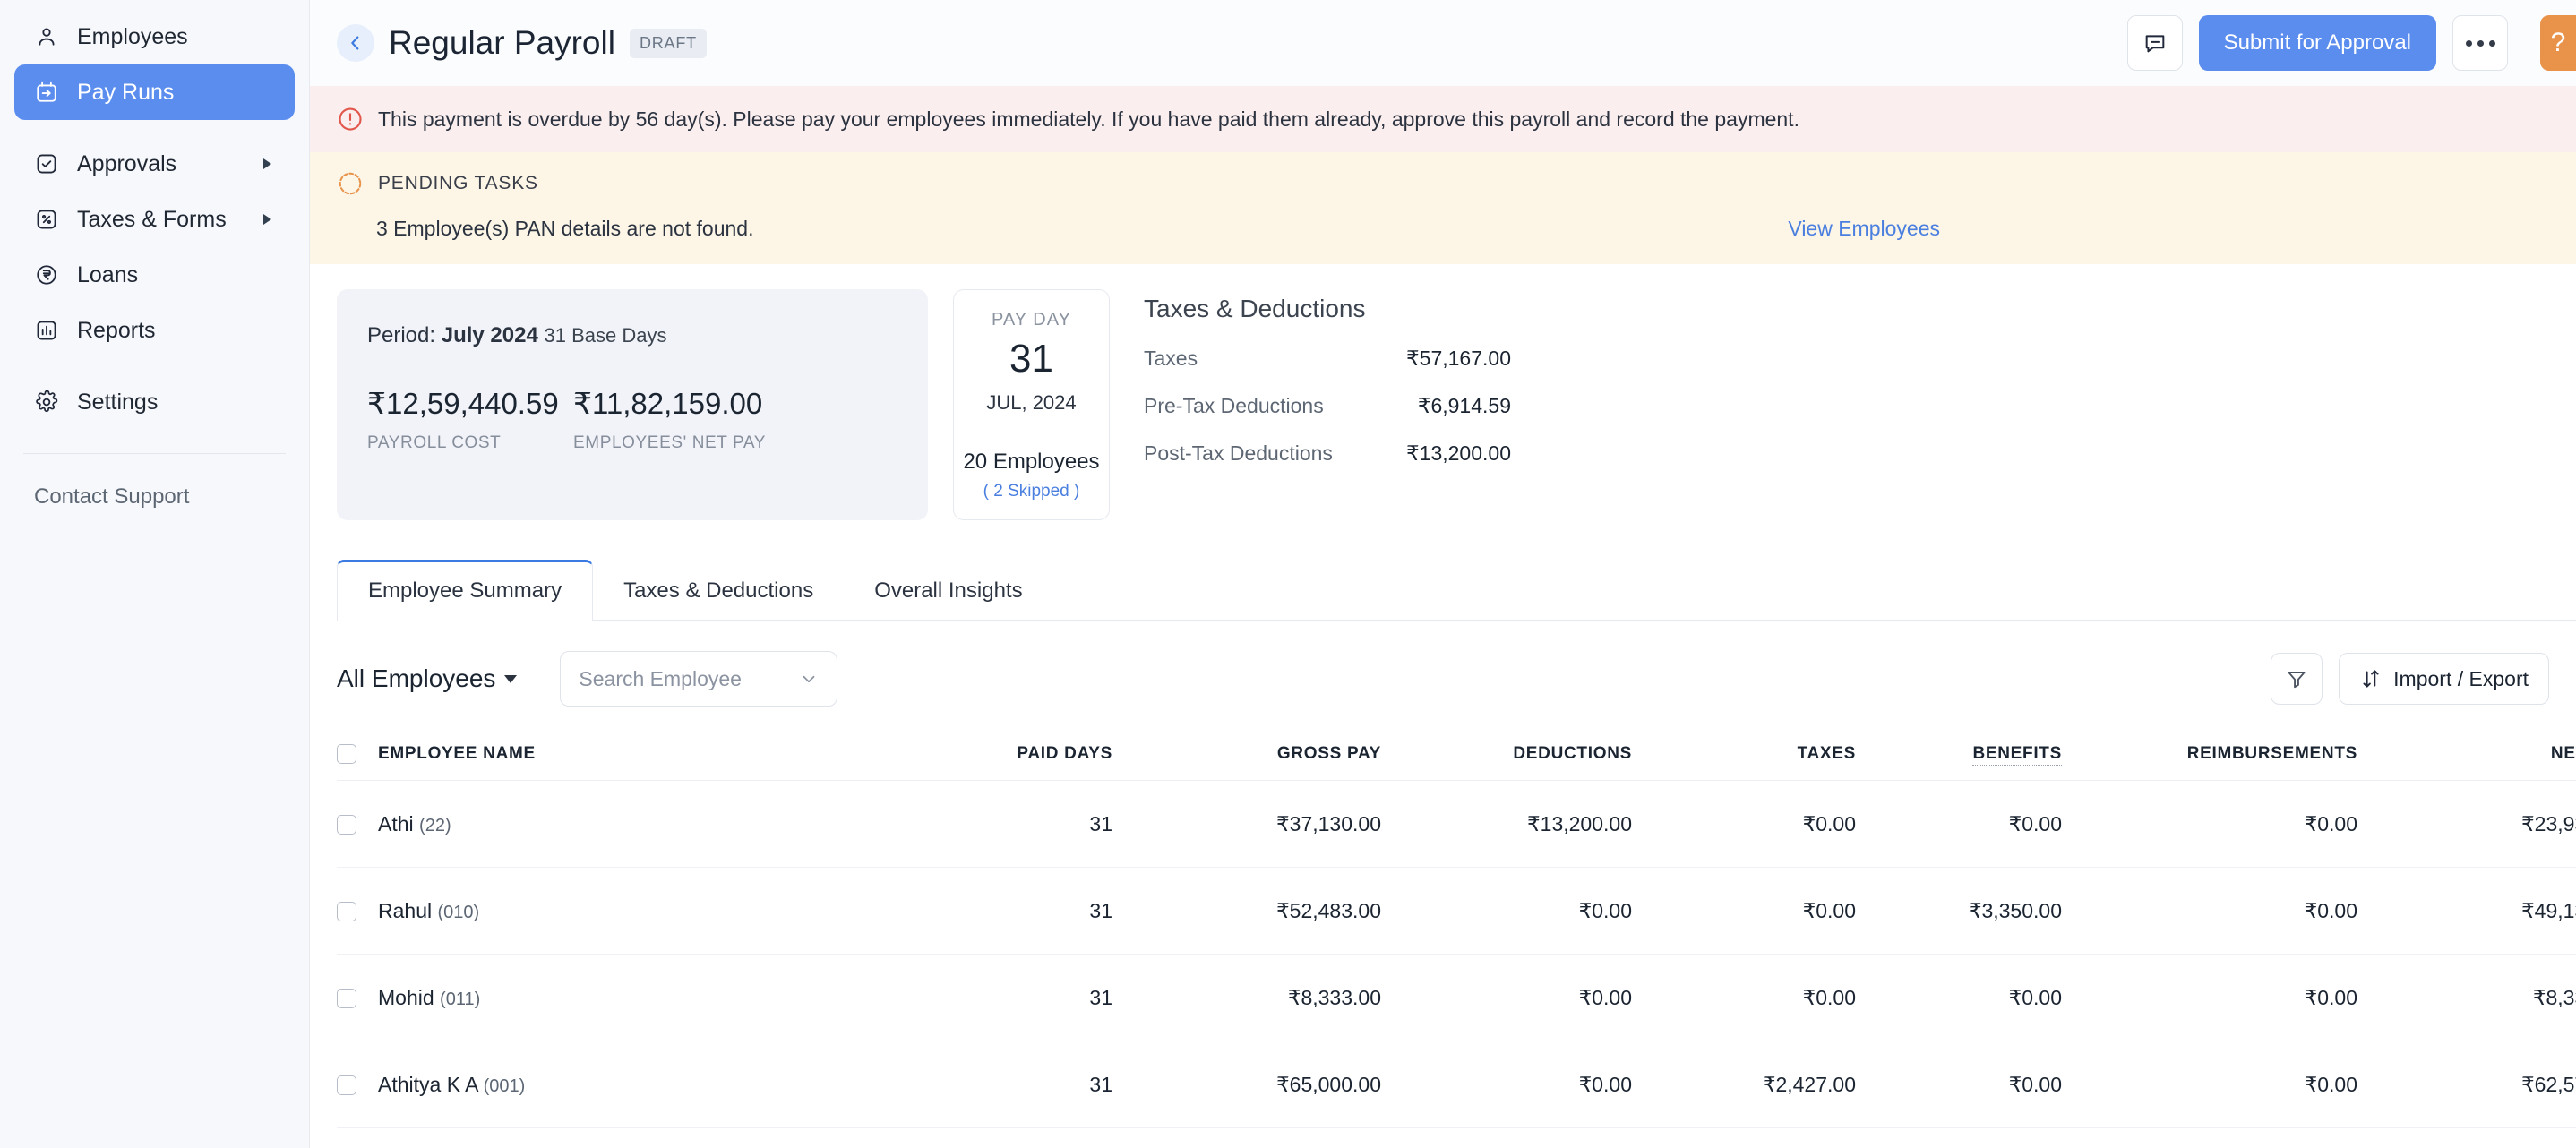 The height and width of the screenshot is (1148, 2576). Describe the element at coordinates (1327, 359) in the screenshot. I see `taxes-row: Taxes ₹57,167.00` at that location.